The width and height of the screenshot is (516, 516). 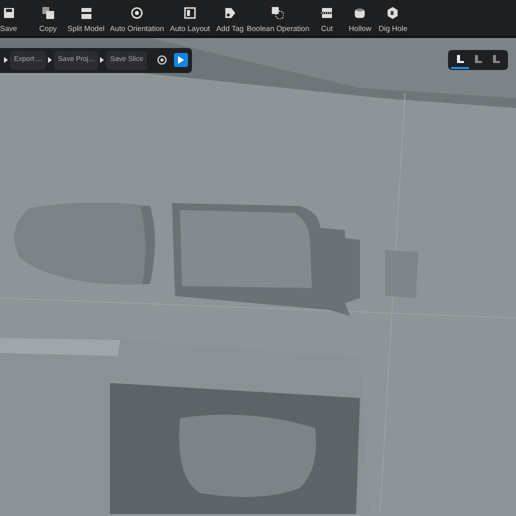 I want to click on save-icon, so click(x=8, y=13).